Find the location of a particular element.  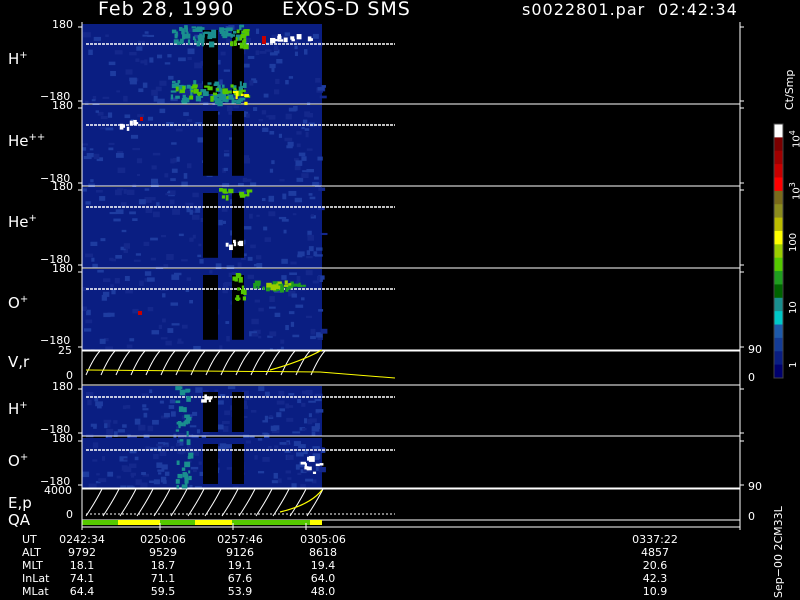

panel-label-vr: V,r is located at coordinates (19, 362).